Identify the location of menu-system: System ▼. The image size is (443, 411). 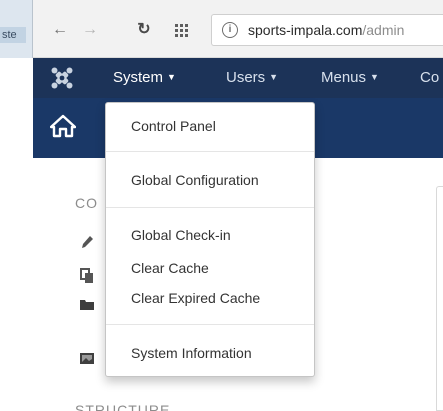
(144, 78).